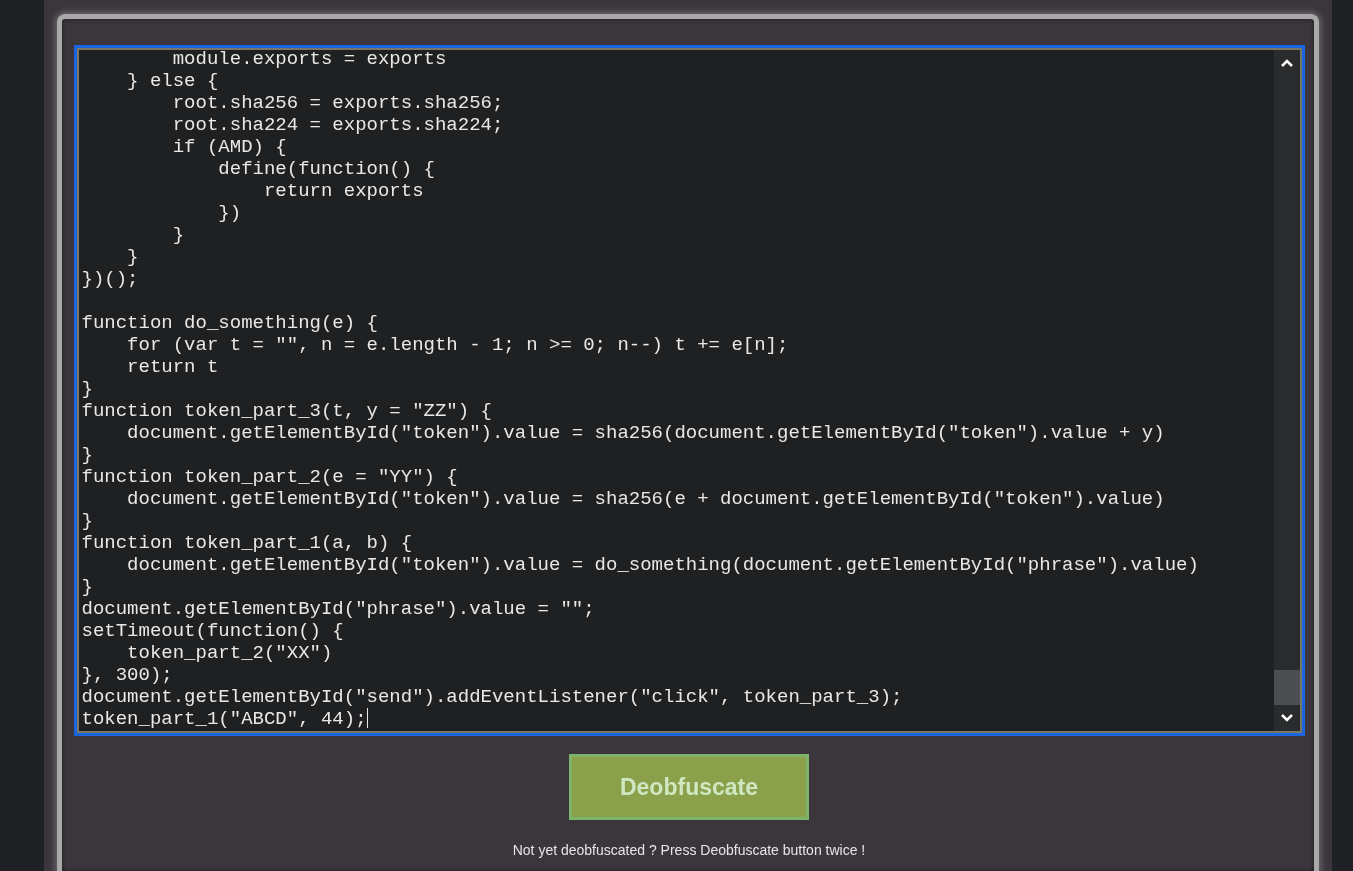 The image size is (1353, 871). What do you see at coordinates (1286, 63) in the screenshot?
I see `chevron-up-icon` at bounding box center [1286, 63].